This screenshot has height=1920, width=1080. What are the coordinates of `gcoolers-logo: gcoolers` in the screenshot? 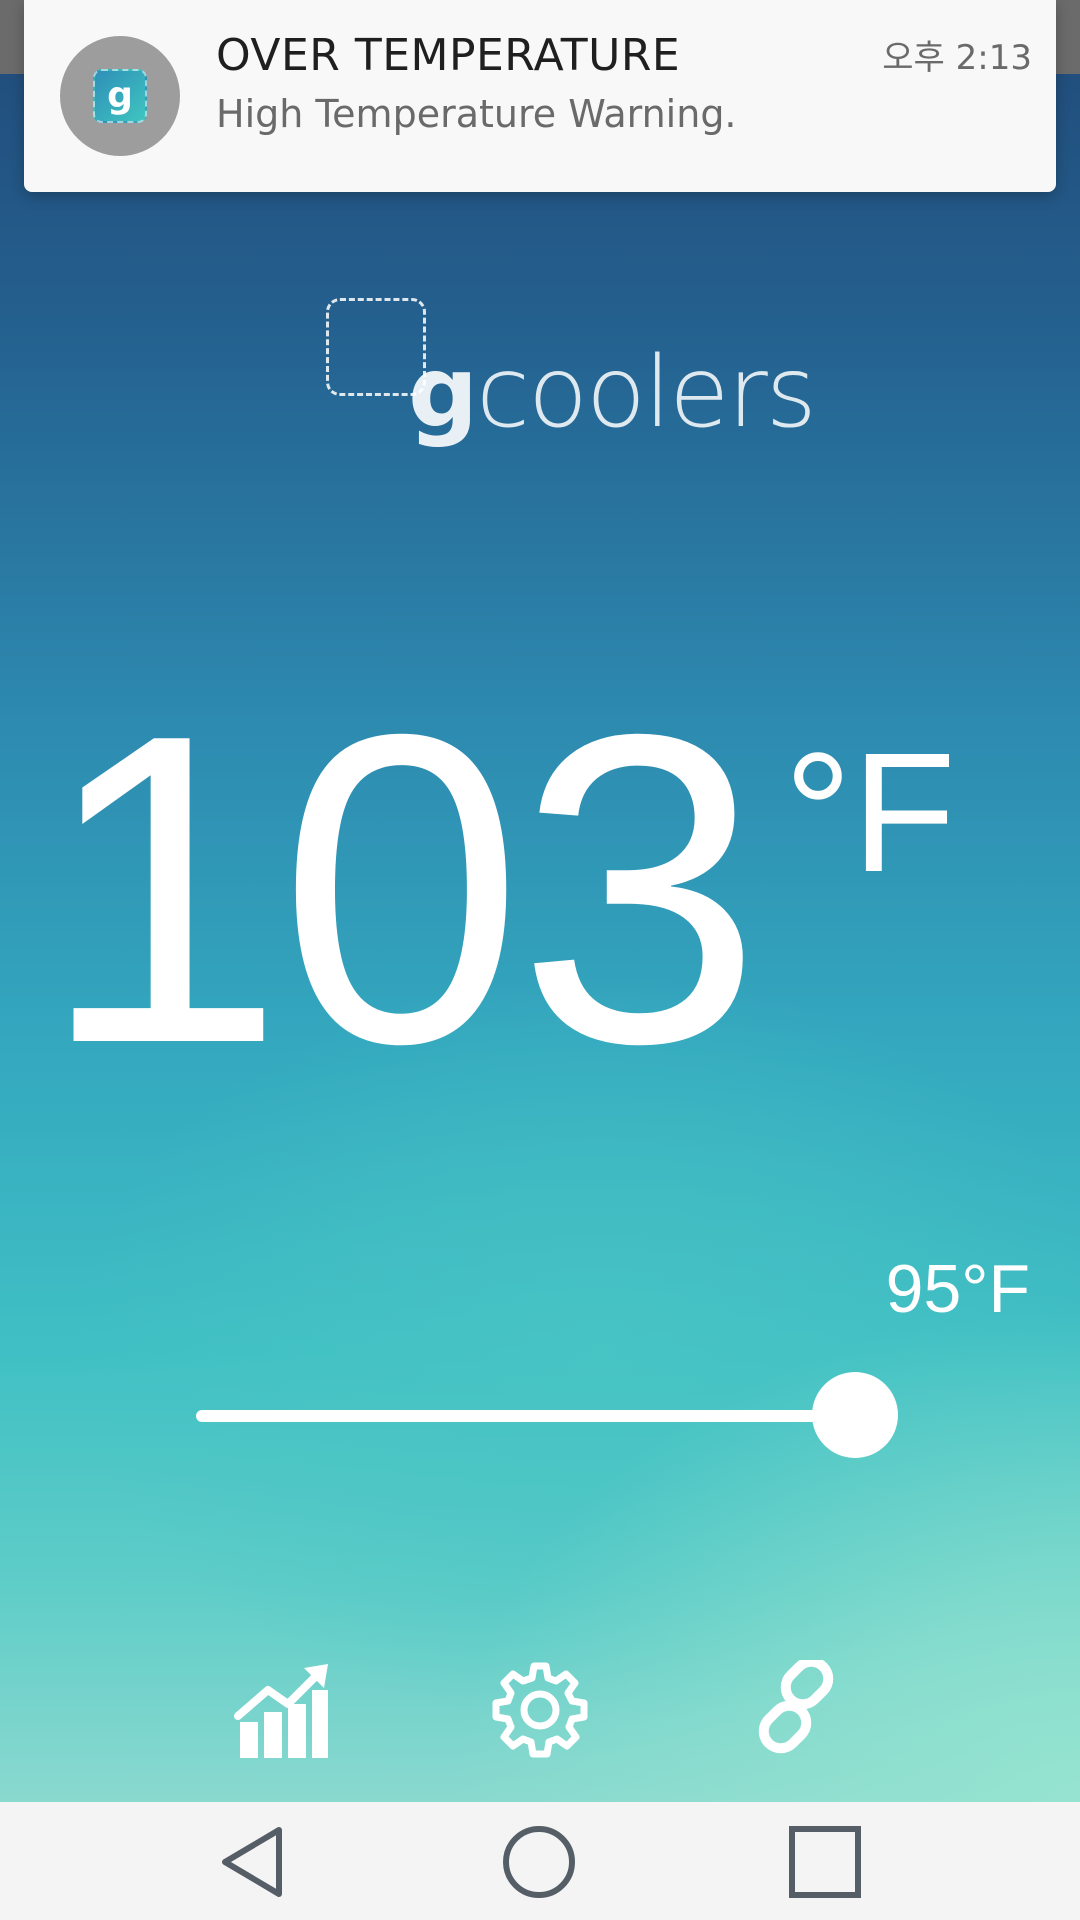 It's located at (569, 379).